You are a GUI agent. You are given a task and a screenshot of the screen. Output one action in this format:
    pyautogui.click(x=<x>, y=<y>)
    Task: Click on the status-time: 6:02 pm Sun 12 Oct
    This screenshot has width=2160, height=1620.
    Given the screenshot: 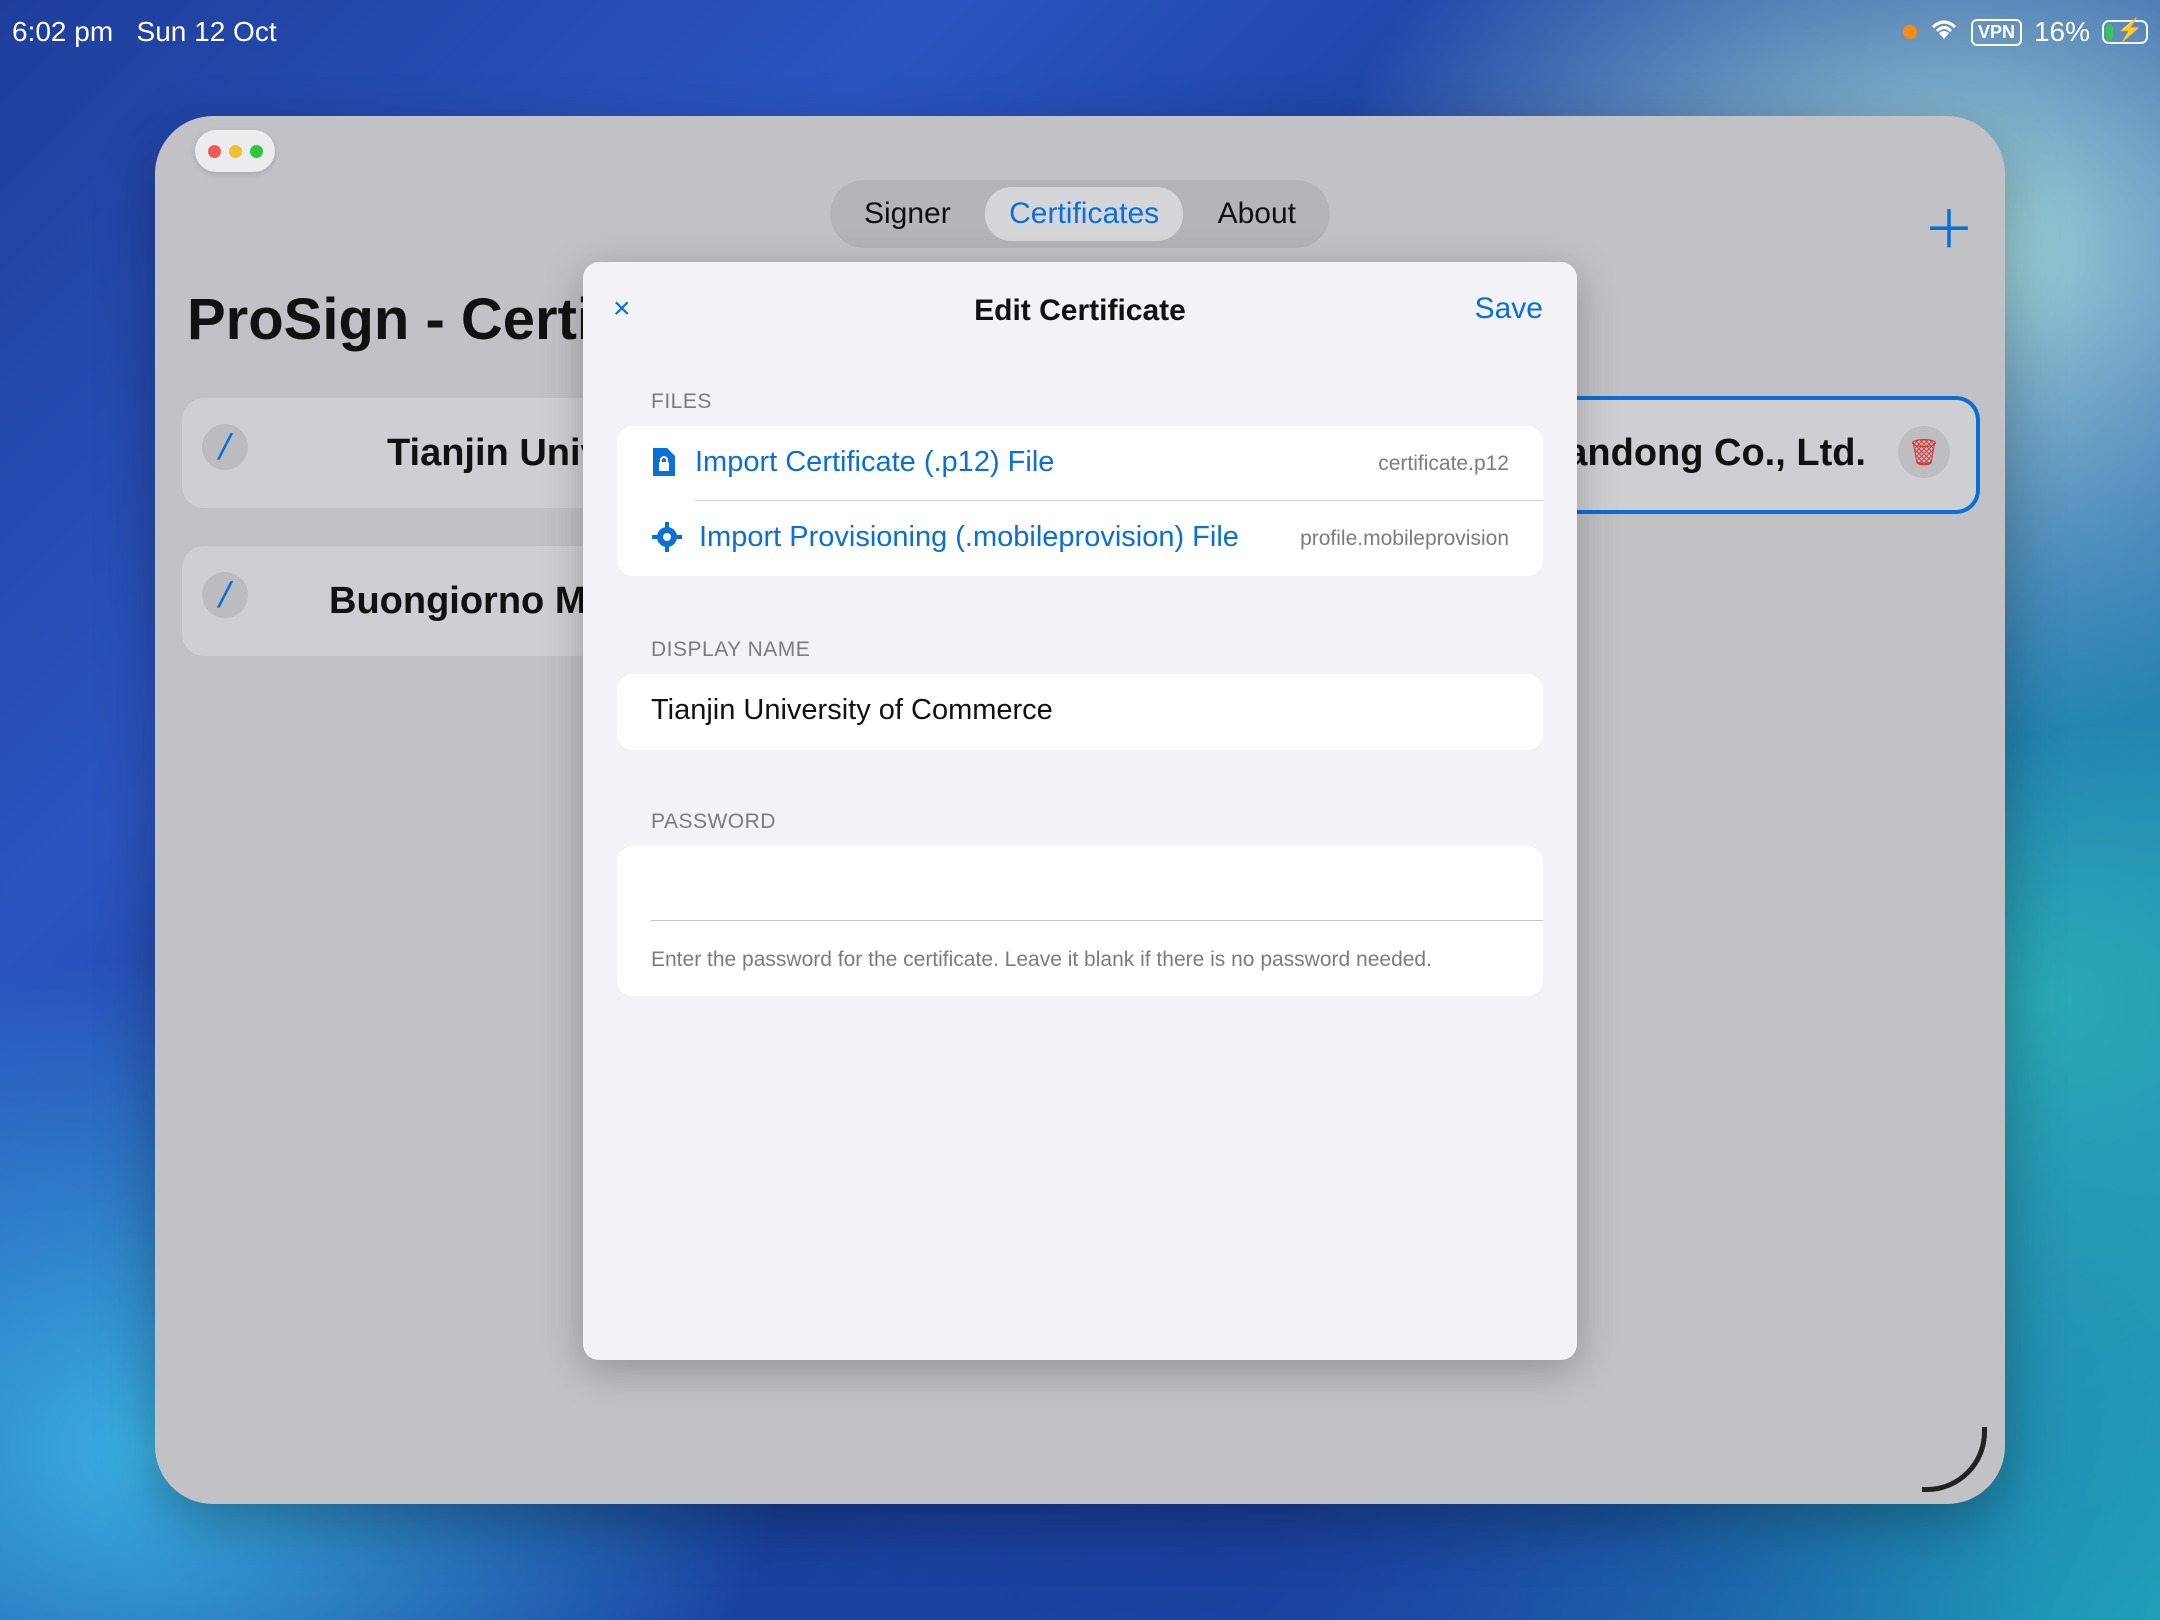 What is the action you would take?
    pyautogui.click(x=144, y=32)
    